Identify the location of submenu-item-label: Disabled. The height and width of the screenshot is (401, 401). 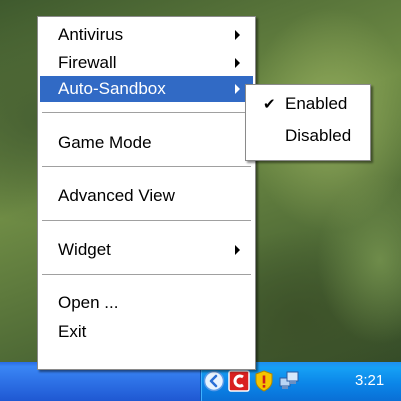
(318, 135).